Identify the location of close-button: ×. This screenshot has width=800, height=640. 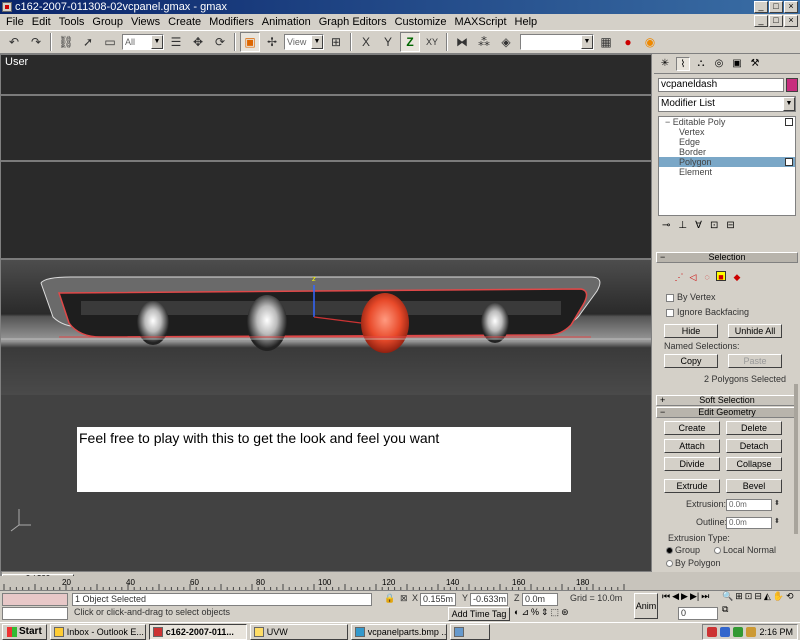
(791, 7).